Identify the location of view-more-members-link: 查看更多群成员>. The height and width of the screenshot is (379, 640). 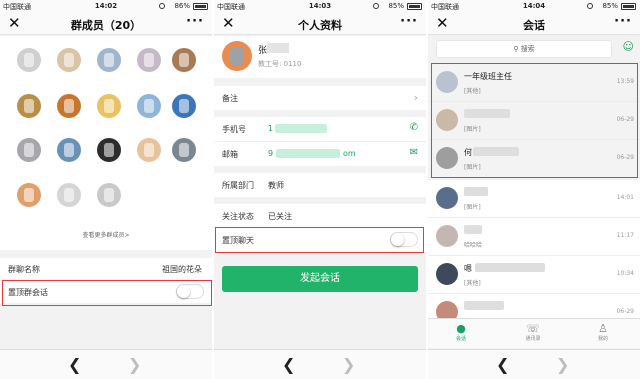
(106, 234).